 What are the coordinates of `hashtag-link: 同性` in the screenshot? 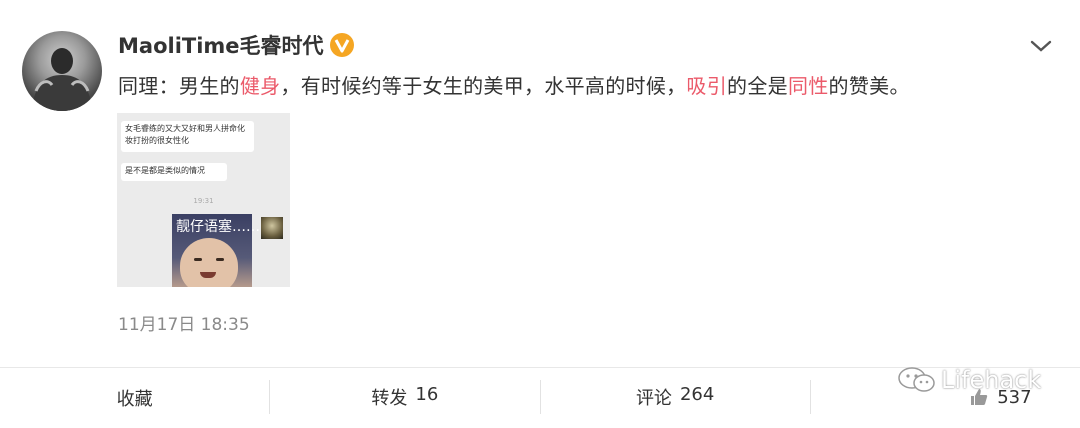 It's located at (808, 86).